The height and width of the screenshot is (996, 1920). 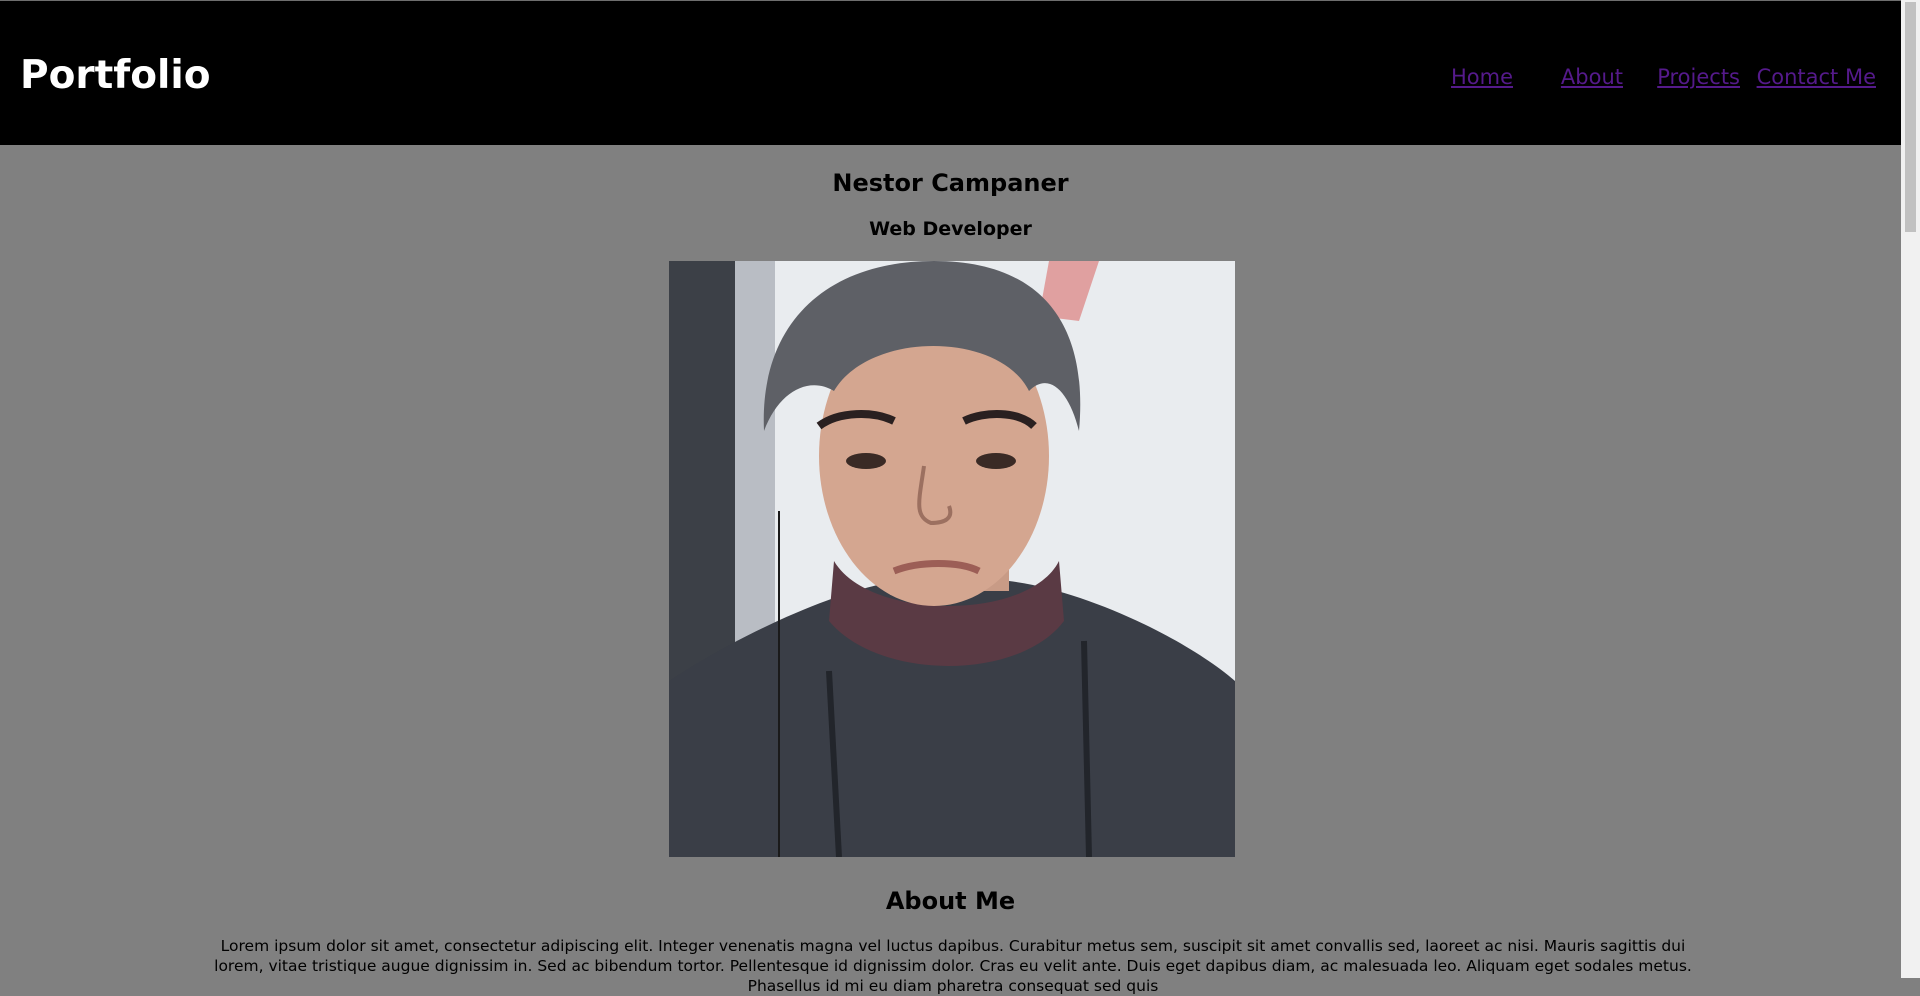 I want to click on nav-link-projects: Projects, so click(x=1698, y=77).